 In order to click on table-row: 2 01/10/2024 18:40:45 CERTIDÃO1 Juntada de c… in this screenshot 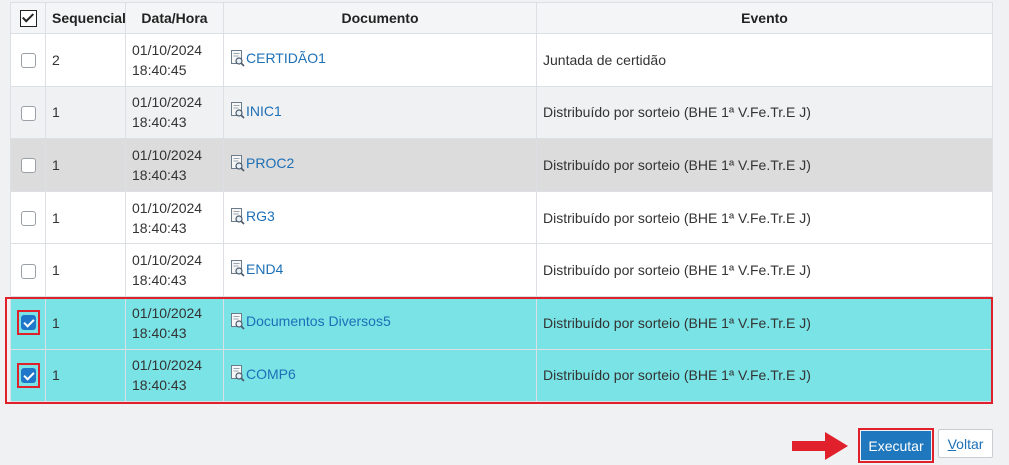, I will do `click(501, 60)`.